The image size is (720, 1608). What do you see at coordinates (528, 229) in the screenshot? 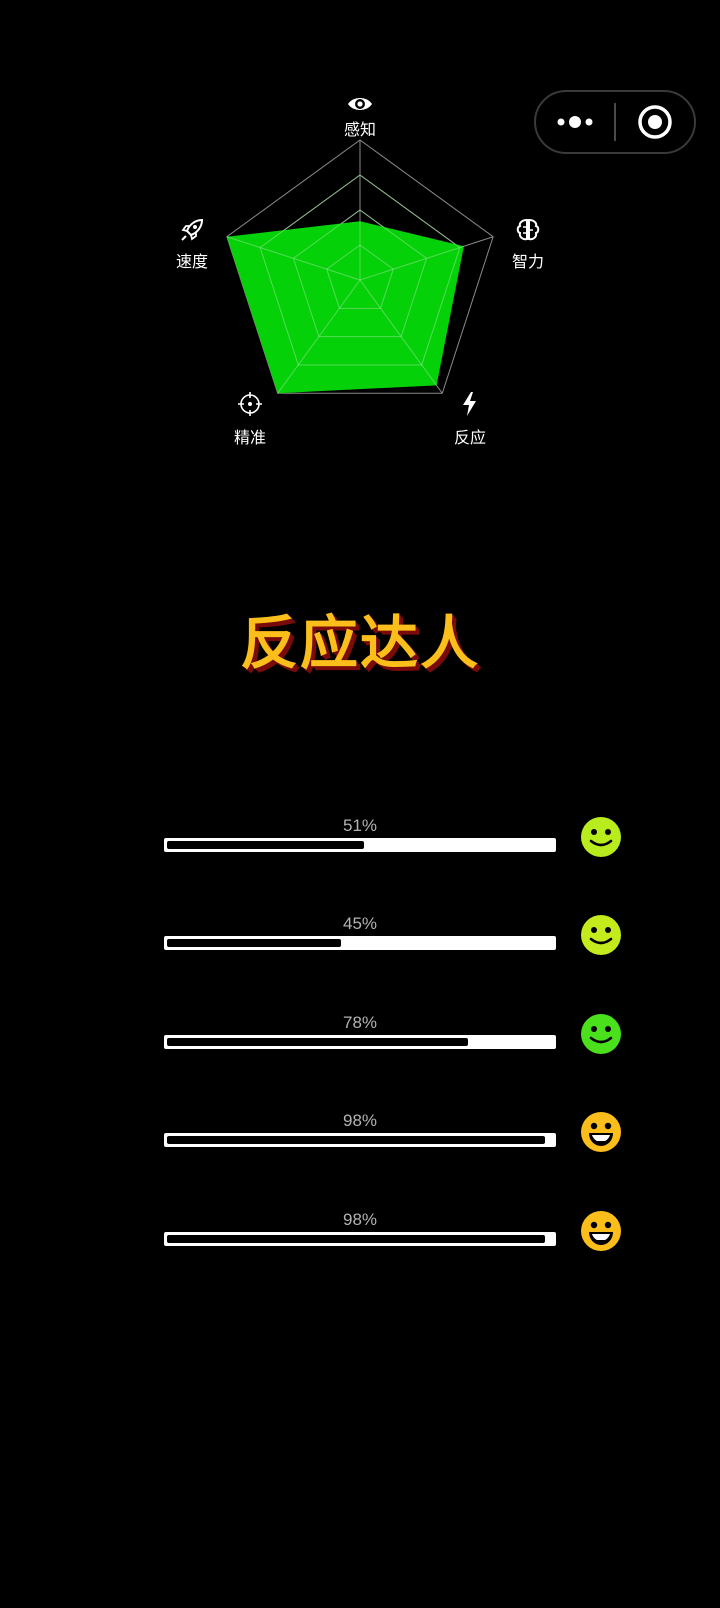
I see `brain-icon` at bounding box center [528, 229].